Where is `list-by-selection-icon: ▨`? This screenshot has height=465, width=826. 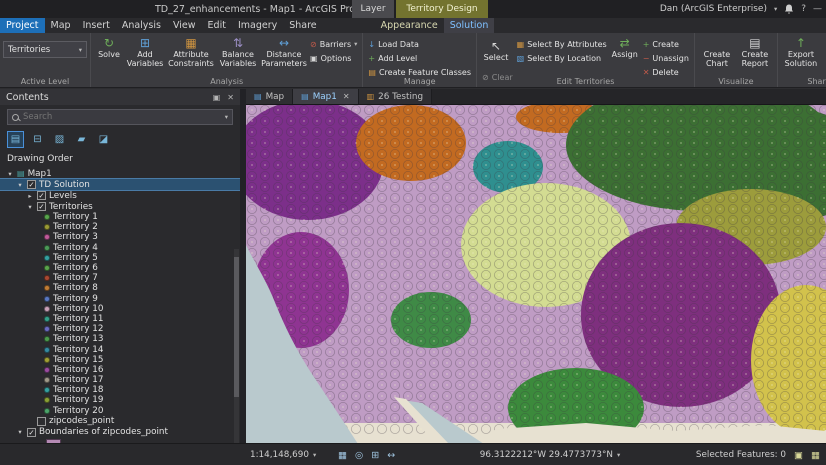 list-by-selection-icon: ▨ is located at coordinates (59, 139).